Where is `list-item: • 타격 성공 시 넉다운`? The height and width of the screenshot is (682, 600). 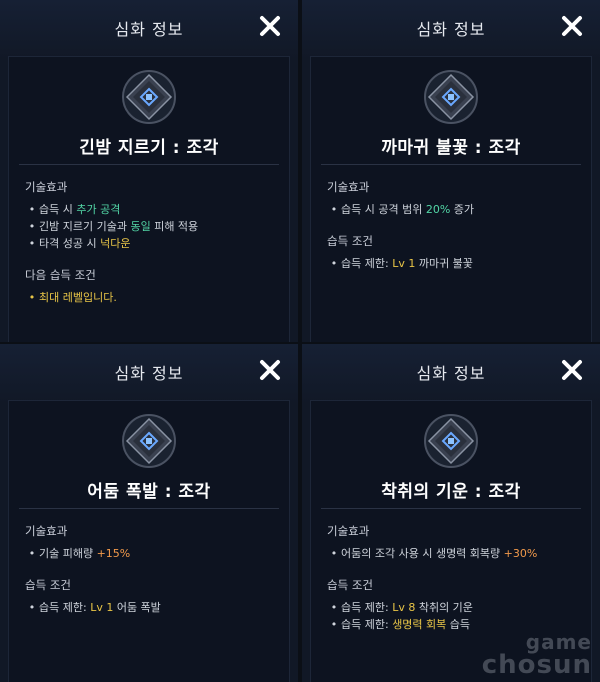 list-item: • 타격 성공 시 넉다운 is located at coordinates (79, 243).